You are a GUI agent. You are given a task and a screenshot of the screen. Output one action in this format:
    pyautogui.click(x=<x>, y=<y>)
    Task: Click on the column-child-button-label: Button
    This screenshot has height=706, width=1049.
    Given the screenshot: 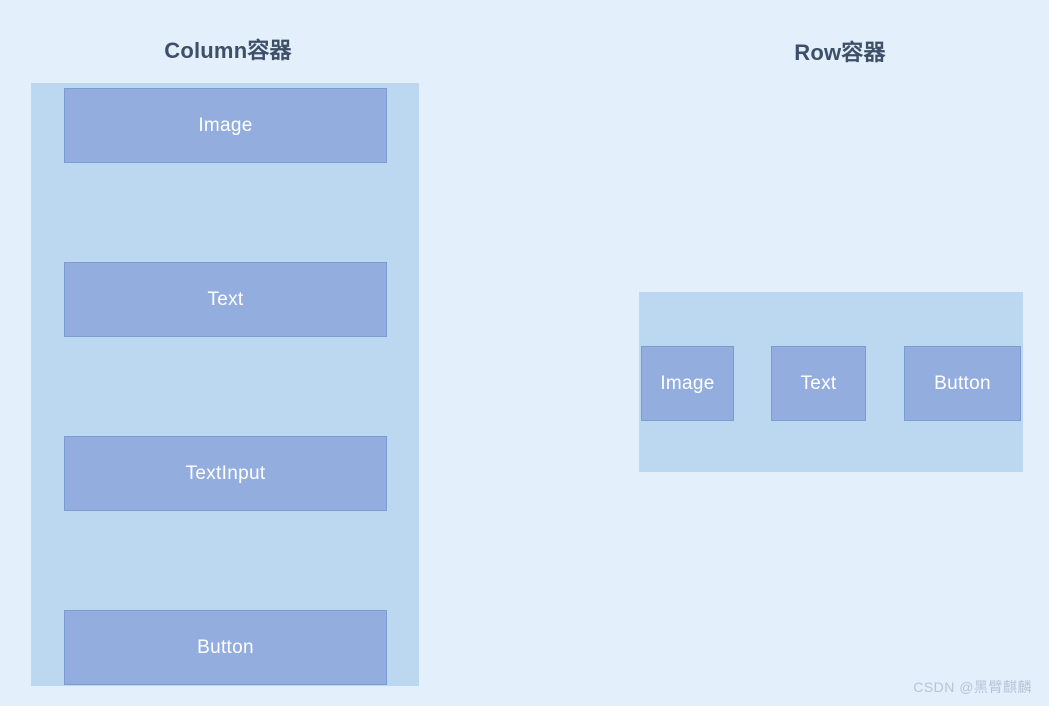 What is the action you would take?
    pyautogui.click(x=225, y=647)
    